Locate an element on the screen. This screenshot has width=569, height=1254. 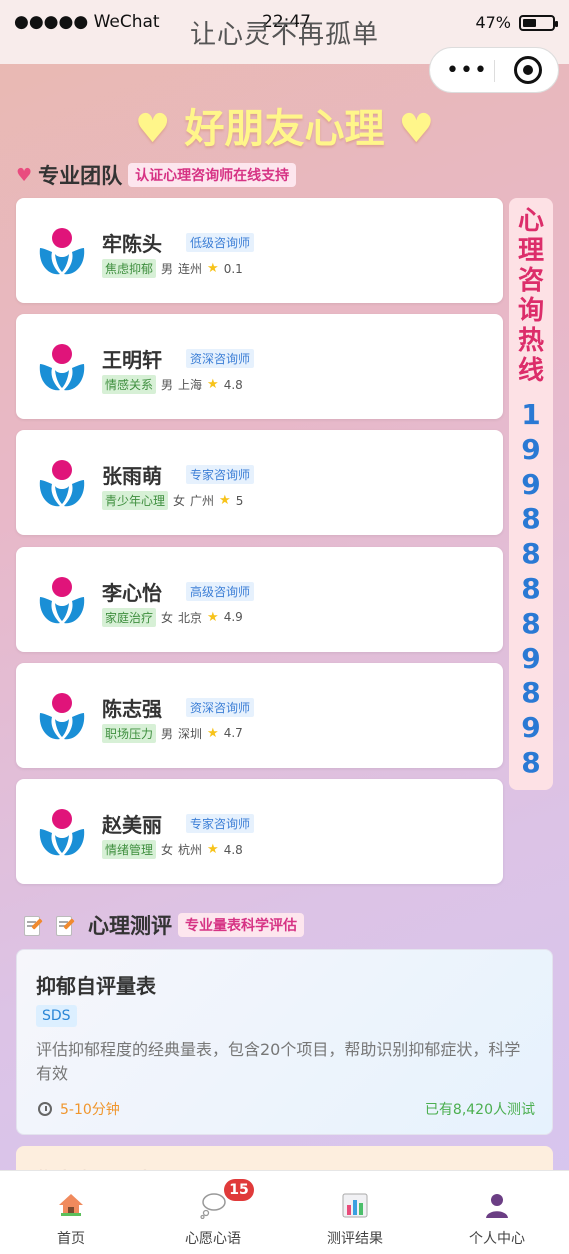
evaluation-tested-count: 已有8,420人测试 is located at coordinates (479, 1110).